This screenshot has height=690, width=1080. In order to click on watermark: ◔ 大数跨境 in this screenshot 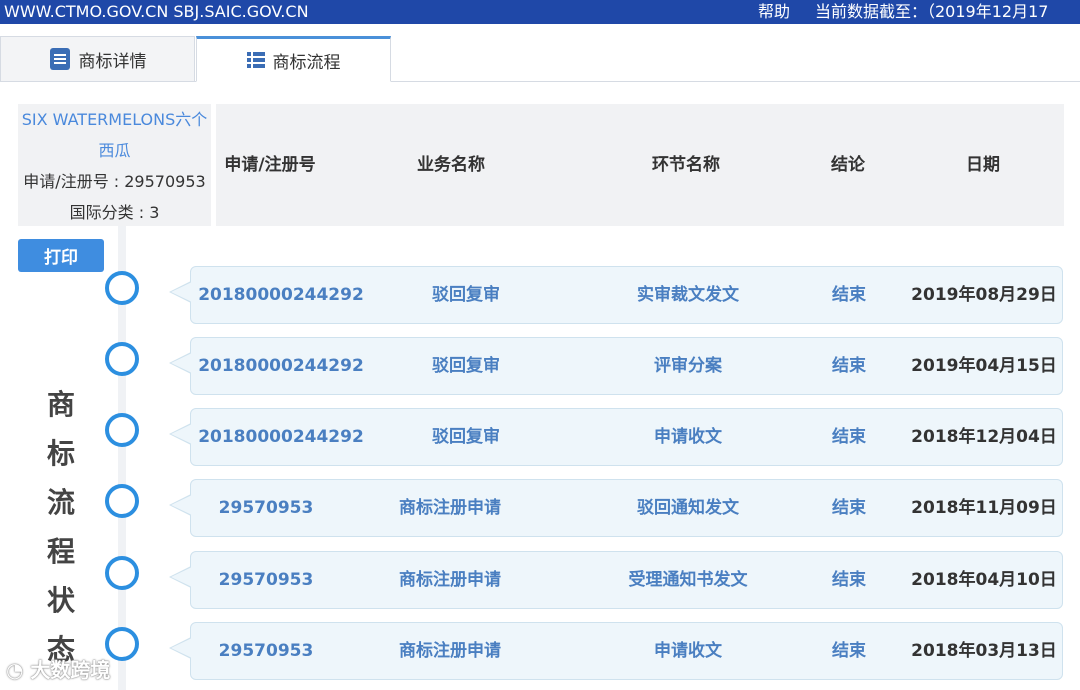, I will do `click(58, 668)`.